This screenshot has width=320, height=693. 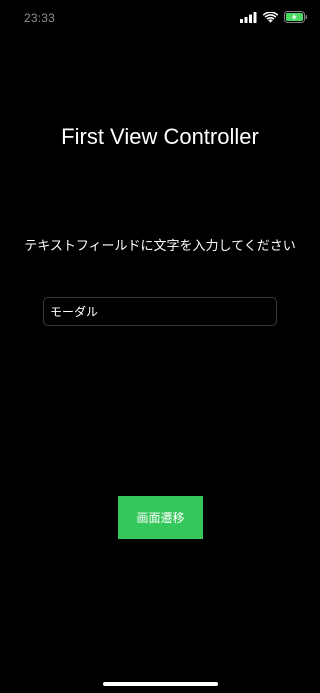 What do you see at coordinates (40, 18) in the screenshot?
I see `status-time: 23:33` at bounding box center [40, 18].